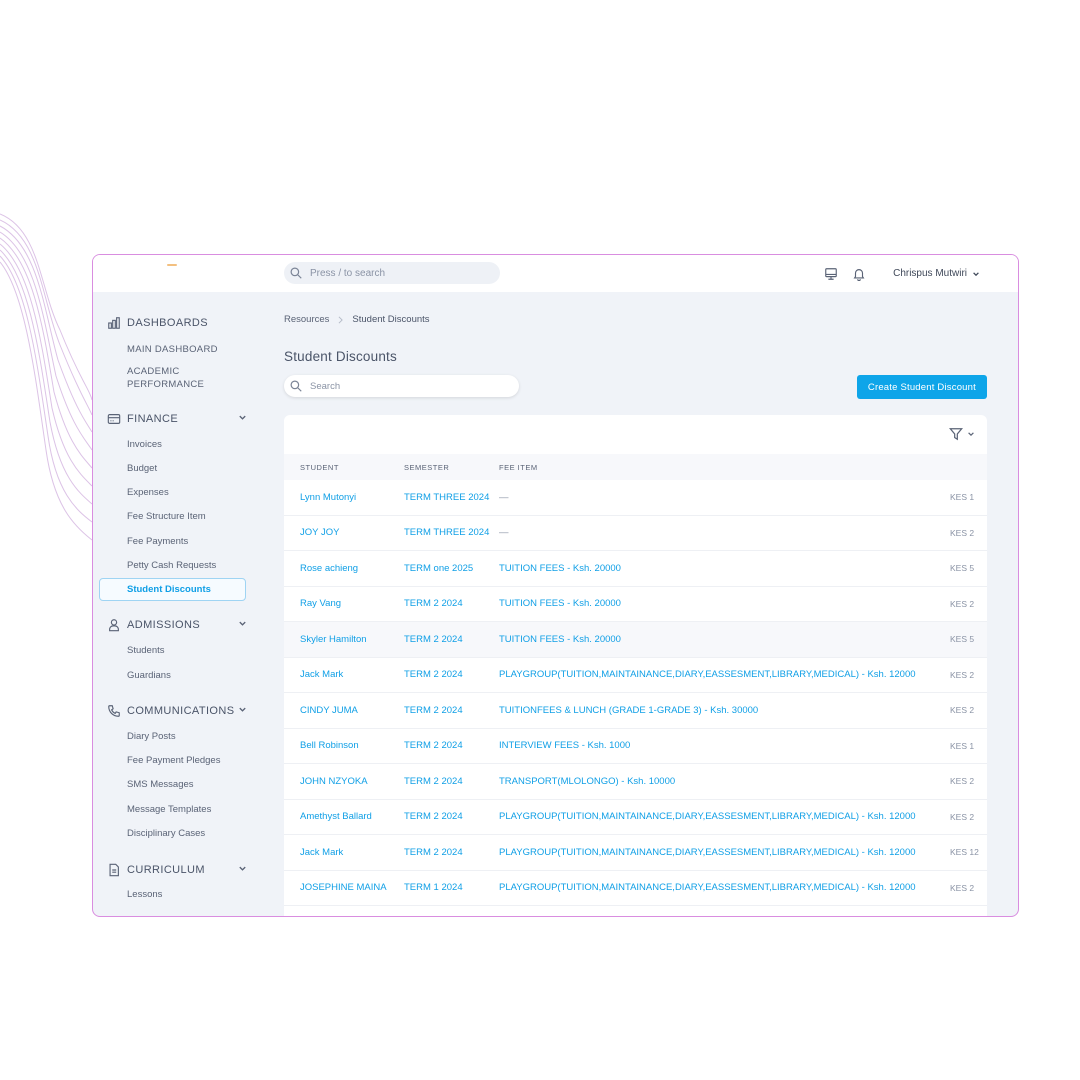  Describe the element at coordinates (635, 434) in the screenshot. I see `table-toolbar` at that location.